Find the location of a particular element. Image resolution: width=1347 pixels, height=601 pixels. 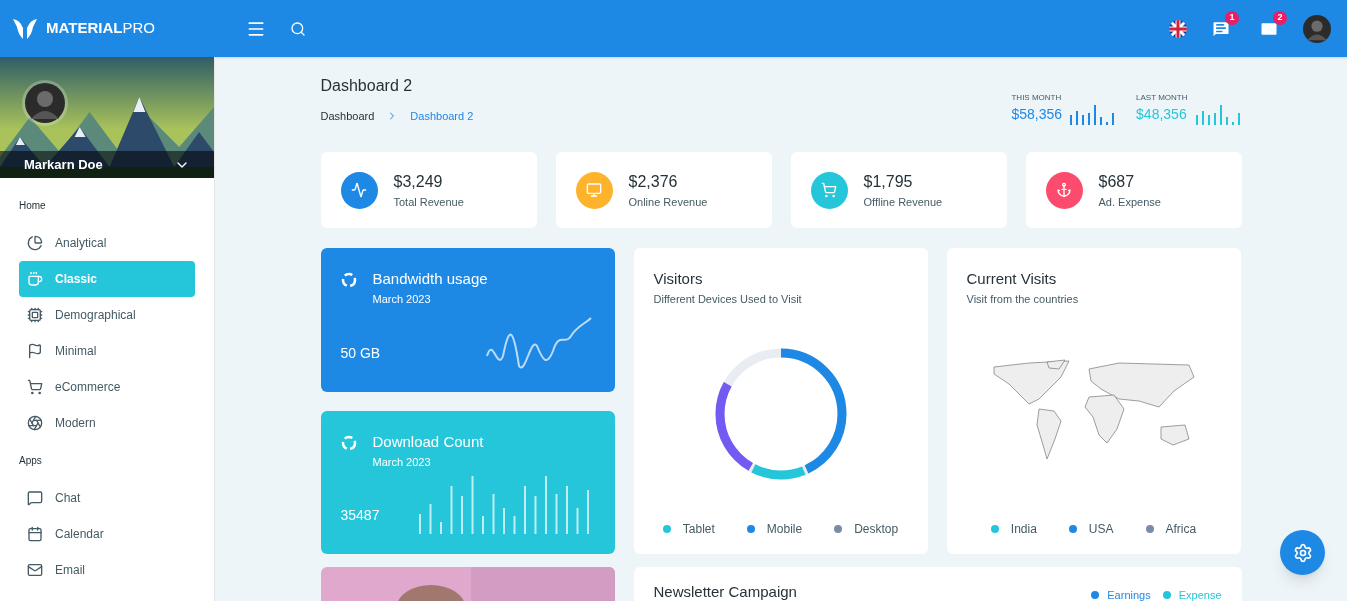

legend-label: Mobile is located at coordinates (784, 529).